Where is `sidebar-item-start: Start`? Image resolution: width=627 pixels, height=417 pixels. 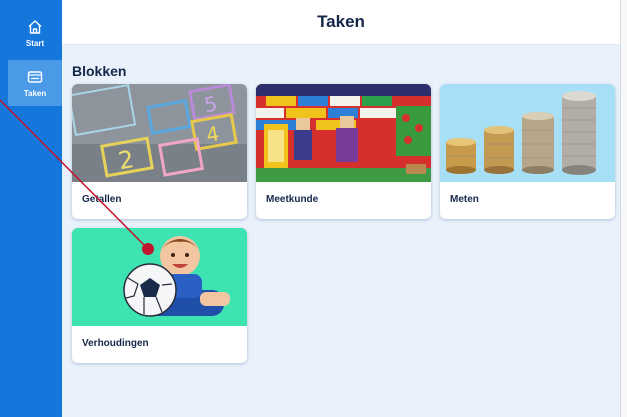 sidebar-item-start: Start is located at coordinates (35, 33).